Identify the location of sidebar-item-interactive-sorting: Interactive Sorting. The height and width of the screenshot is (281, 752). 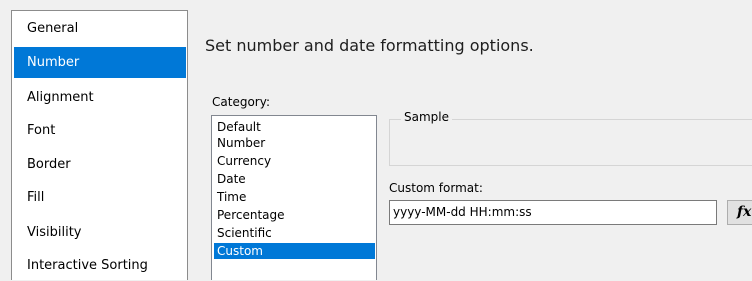
(100, 265).